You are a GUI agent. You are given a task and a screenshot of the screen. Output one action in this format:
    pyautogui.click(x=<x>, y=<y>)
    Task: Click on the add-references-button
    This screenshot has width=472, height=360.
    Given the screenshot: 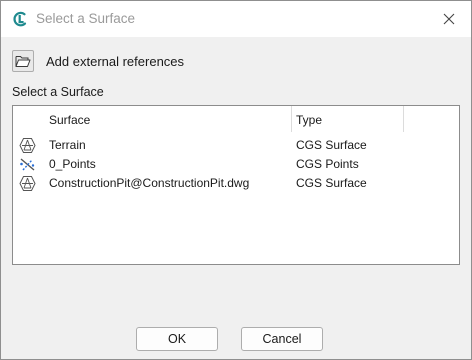 What is the action you would take?
    pyautogui.click(x=23, y=61)
    